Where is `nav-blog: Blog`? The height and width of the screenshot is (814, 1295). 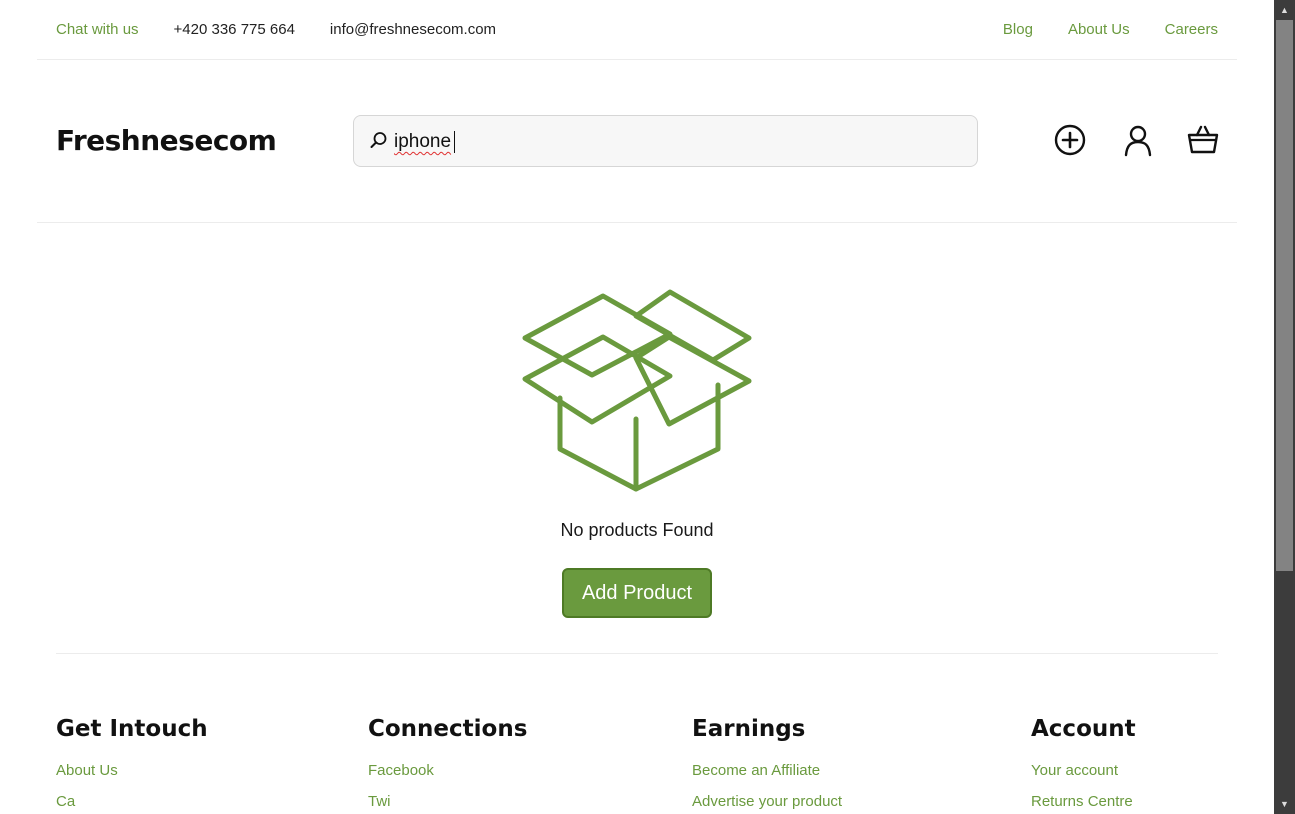
nav-blog: Blog is located at coordinates (1018, 29).